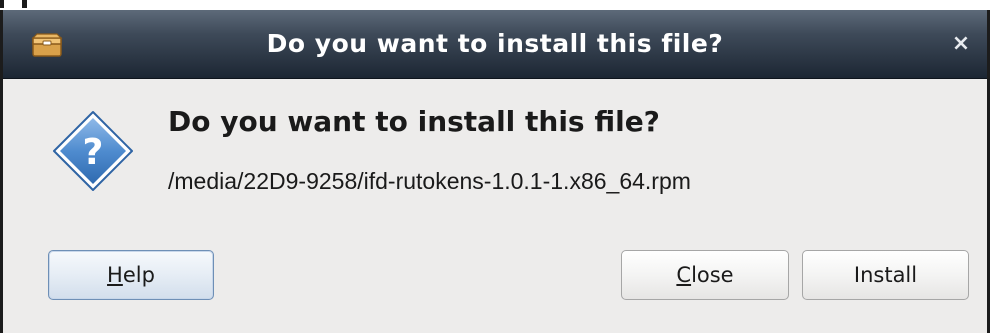  What do you see at coordinates (115, 275) in the screenshot?
I see `help-button-mnemonic: H` at bounding box center [115, 275].